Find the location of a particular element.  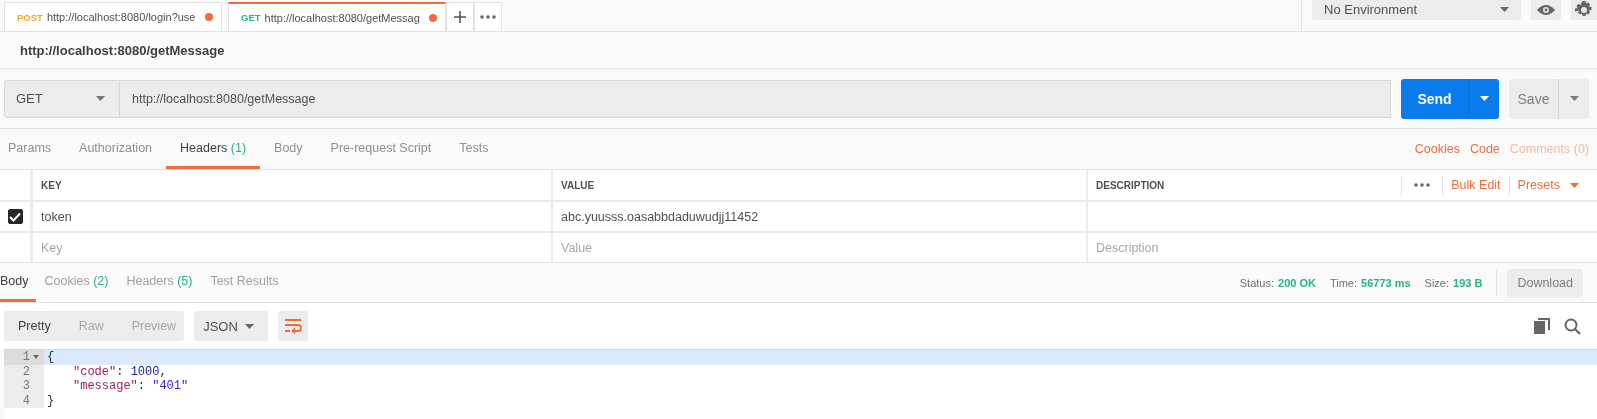

table-cell: abc.yuusss.oasabbdaduwudjj11452 is located at coordinates (660, 216).